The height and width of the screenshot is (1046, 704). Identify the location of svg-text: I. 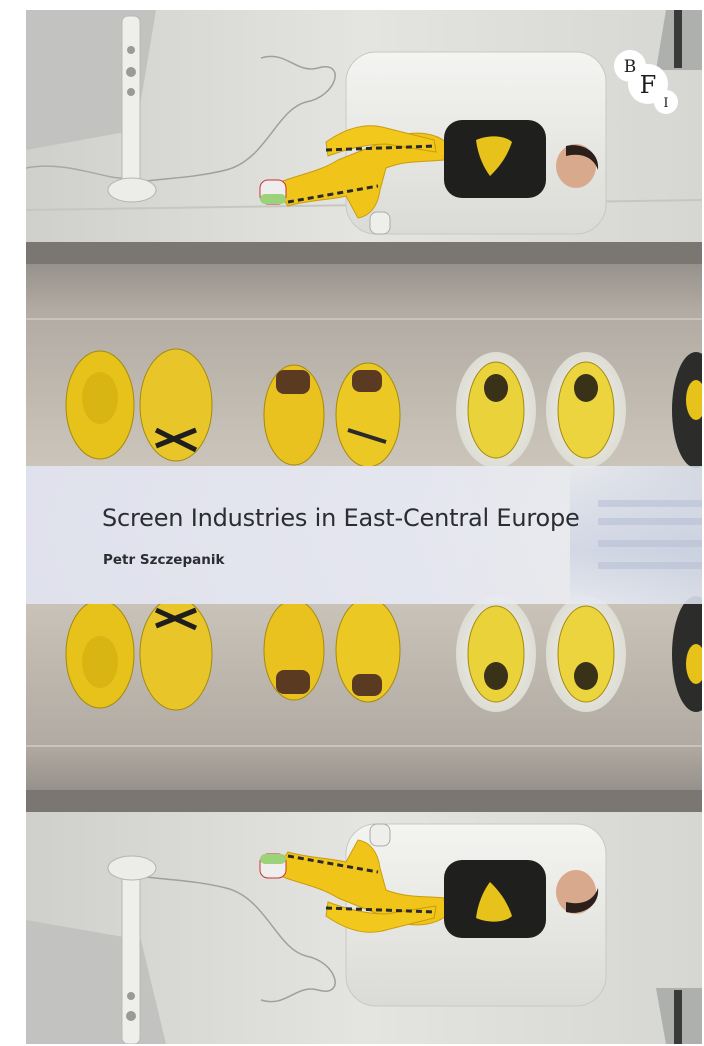
(665, 103).